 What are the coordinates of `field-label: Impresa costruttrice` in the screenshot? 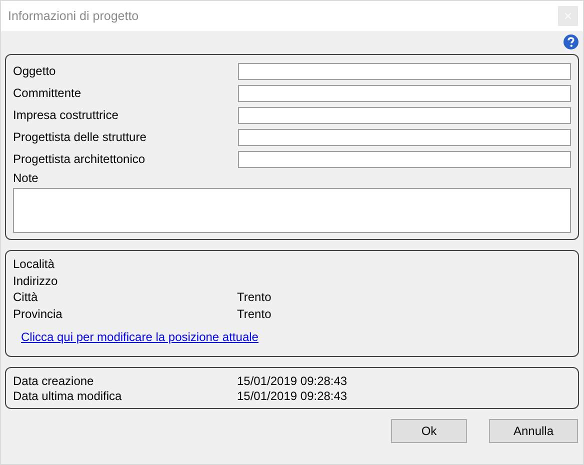 It's located at (65, 115).